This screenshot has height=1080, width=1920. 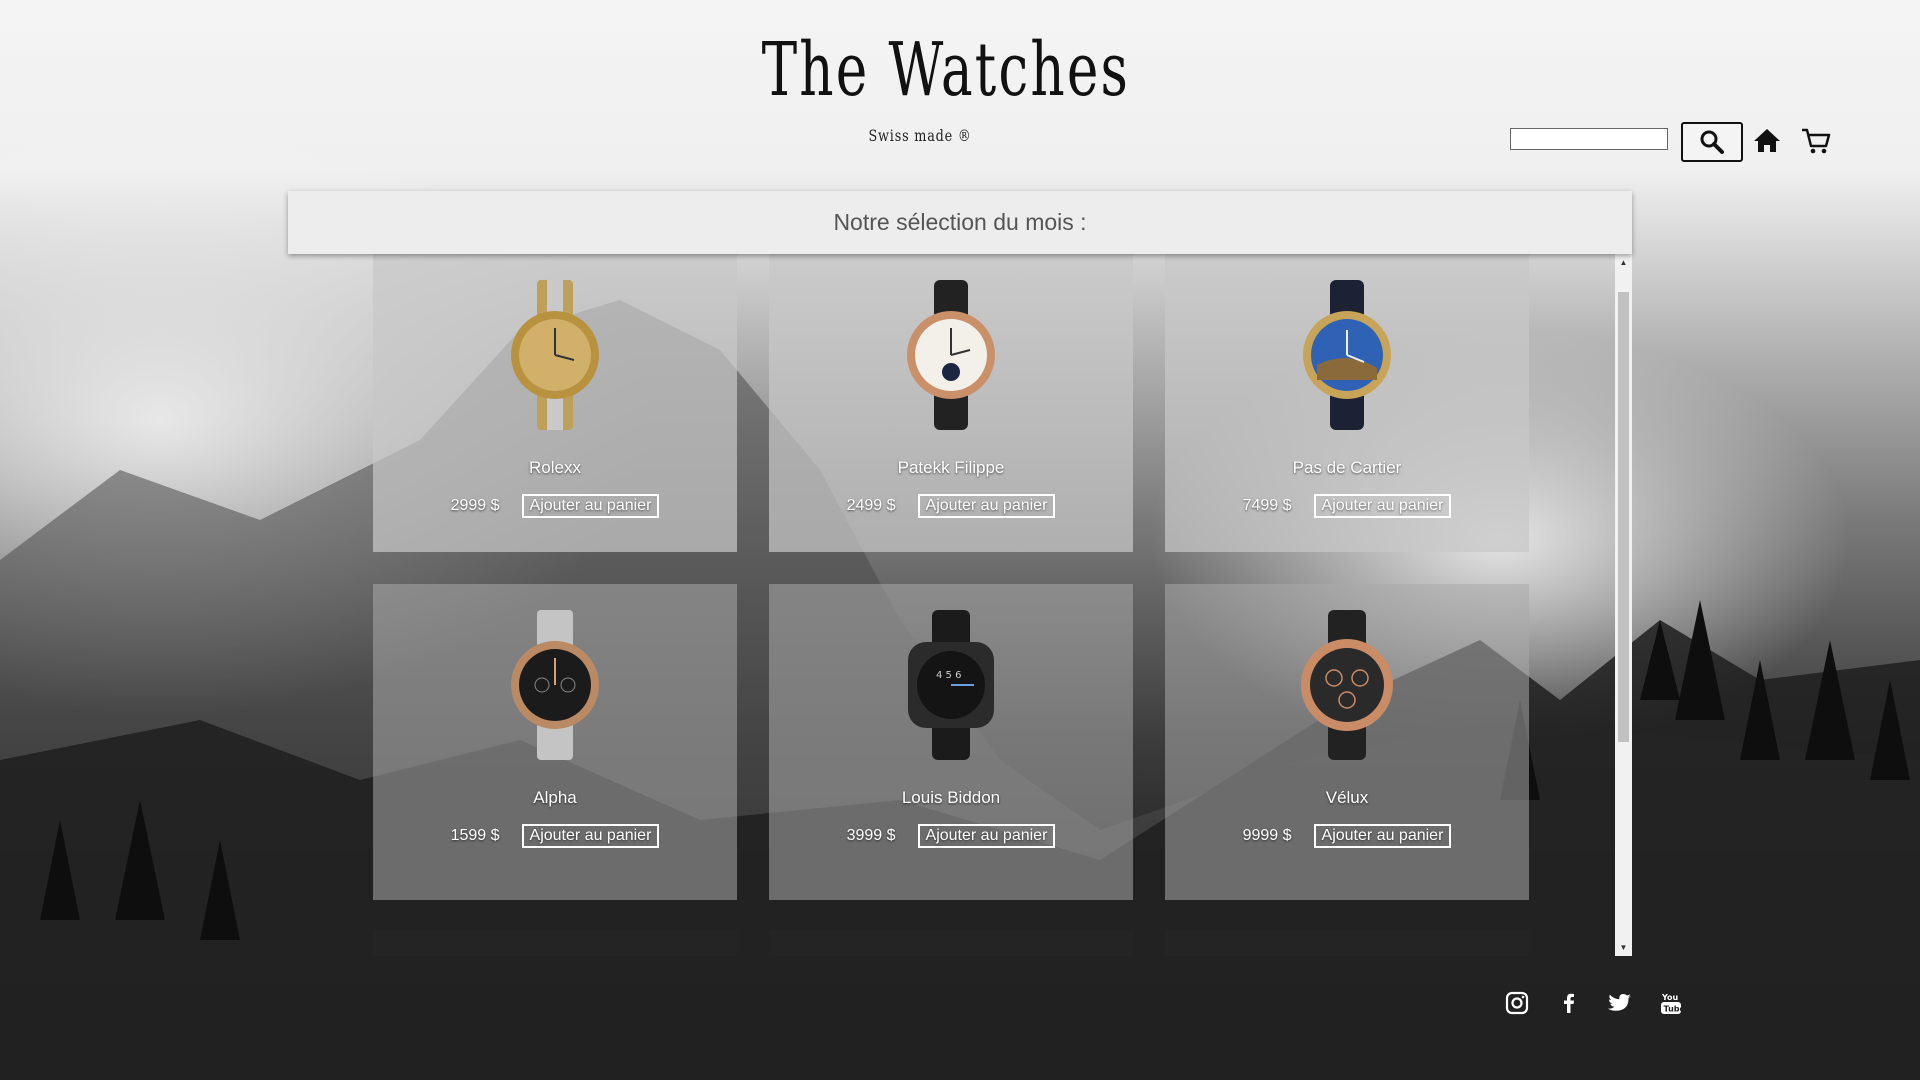 I want to click on instagram-icon, so click(x=1517, y=1003).